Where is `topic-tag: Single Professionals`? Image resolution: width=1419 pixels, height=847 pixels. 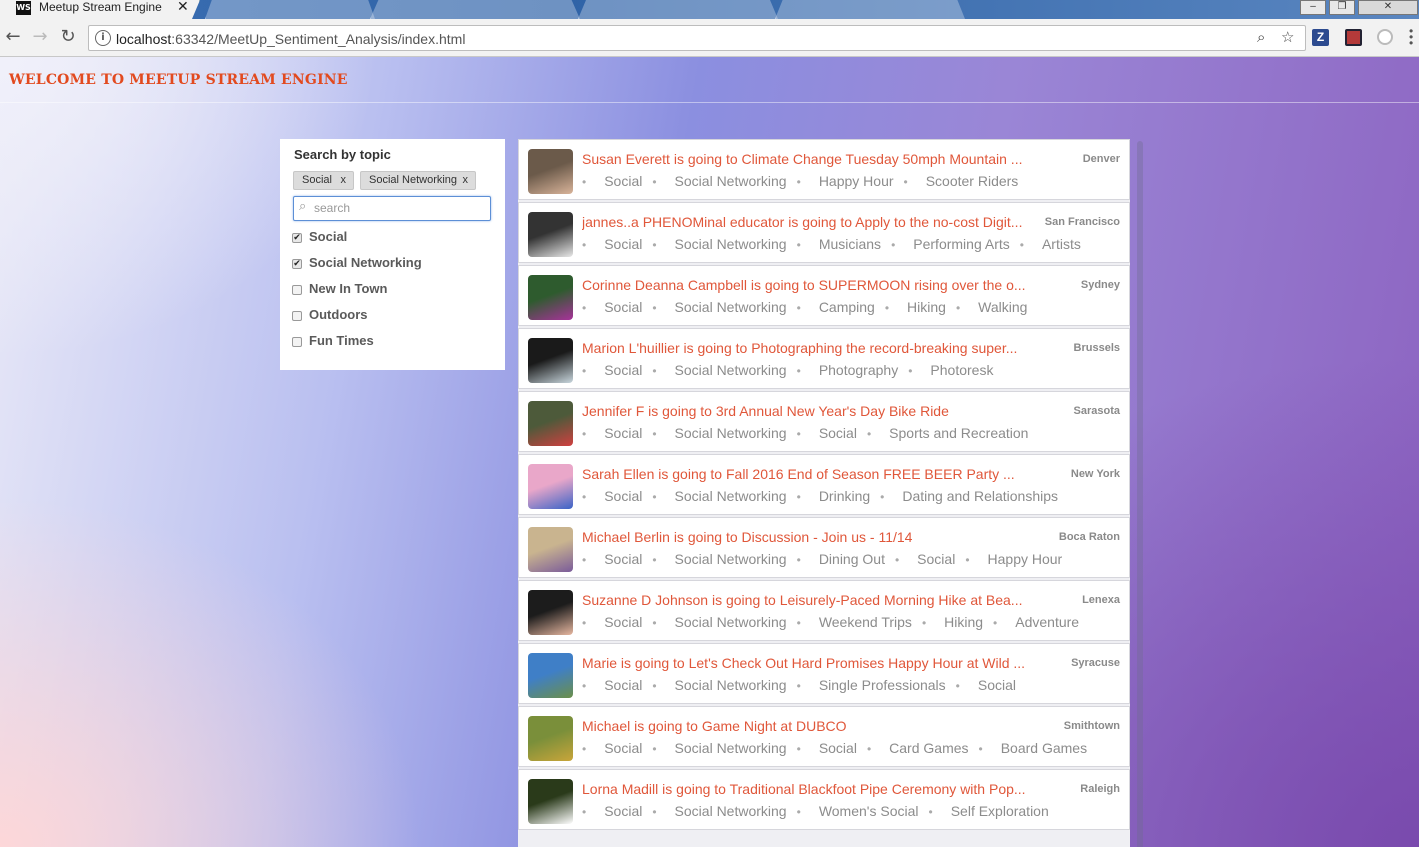
topic-tag: Single Professionals is located at coordinates (871, 685).